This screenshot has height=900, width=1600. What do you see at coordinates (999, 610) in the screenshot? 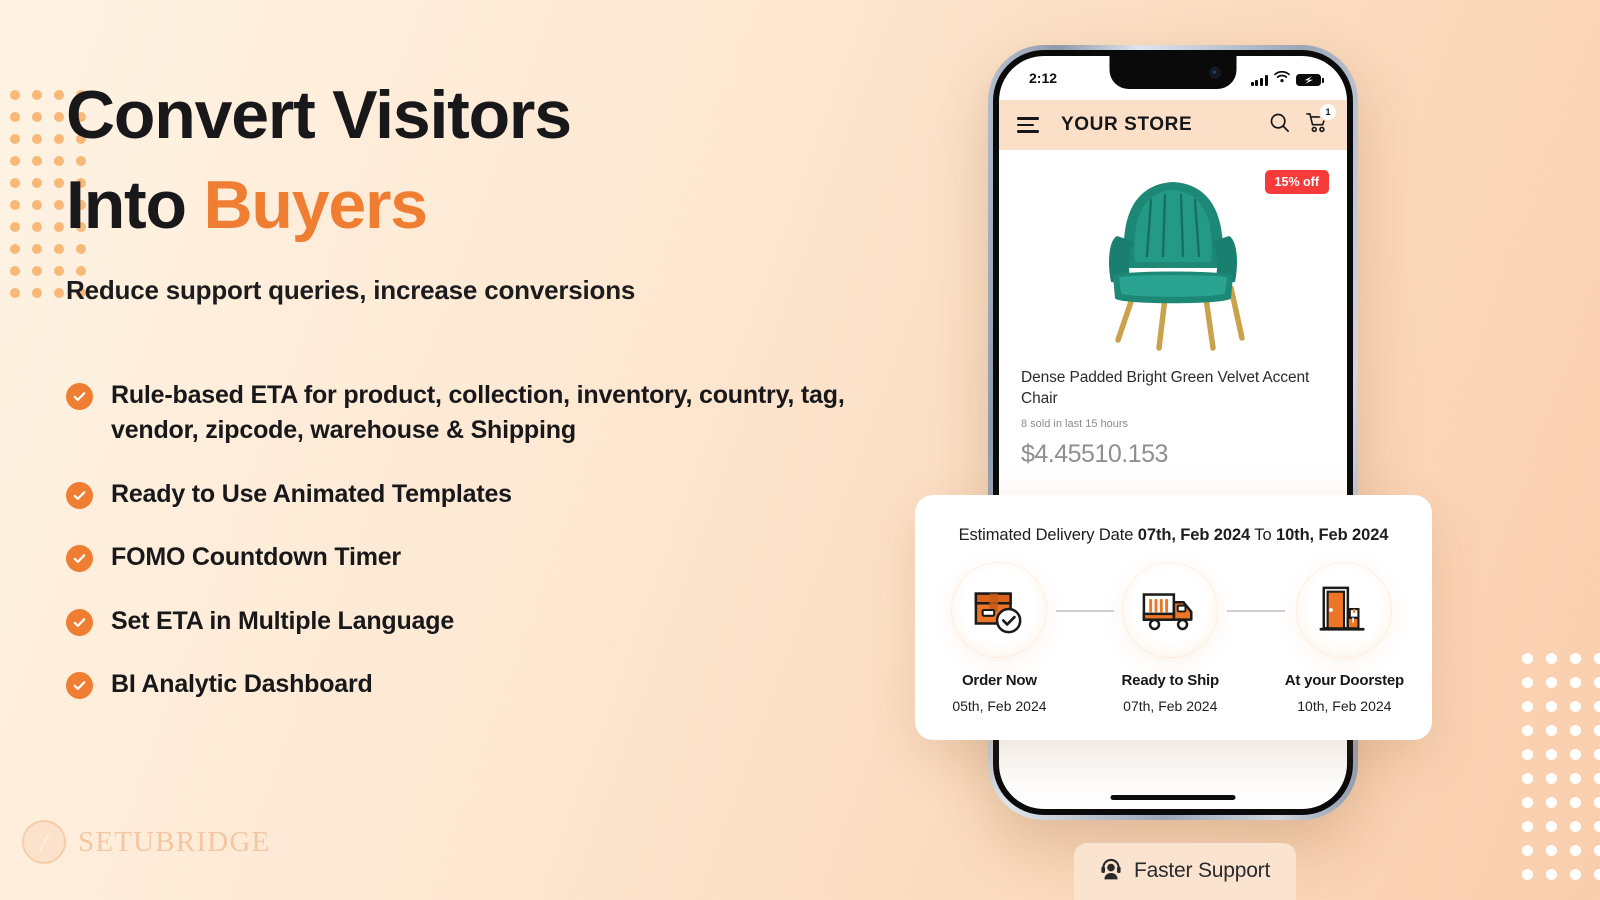
I see `package-check-icon` at bounding box center [999, 610].